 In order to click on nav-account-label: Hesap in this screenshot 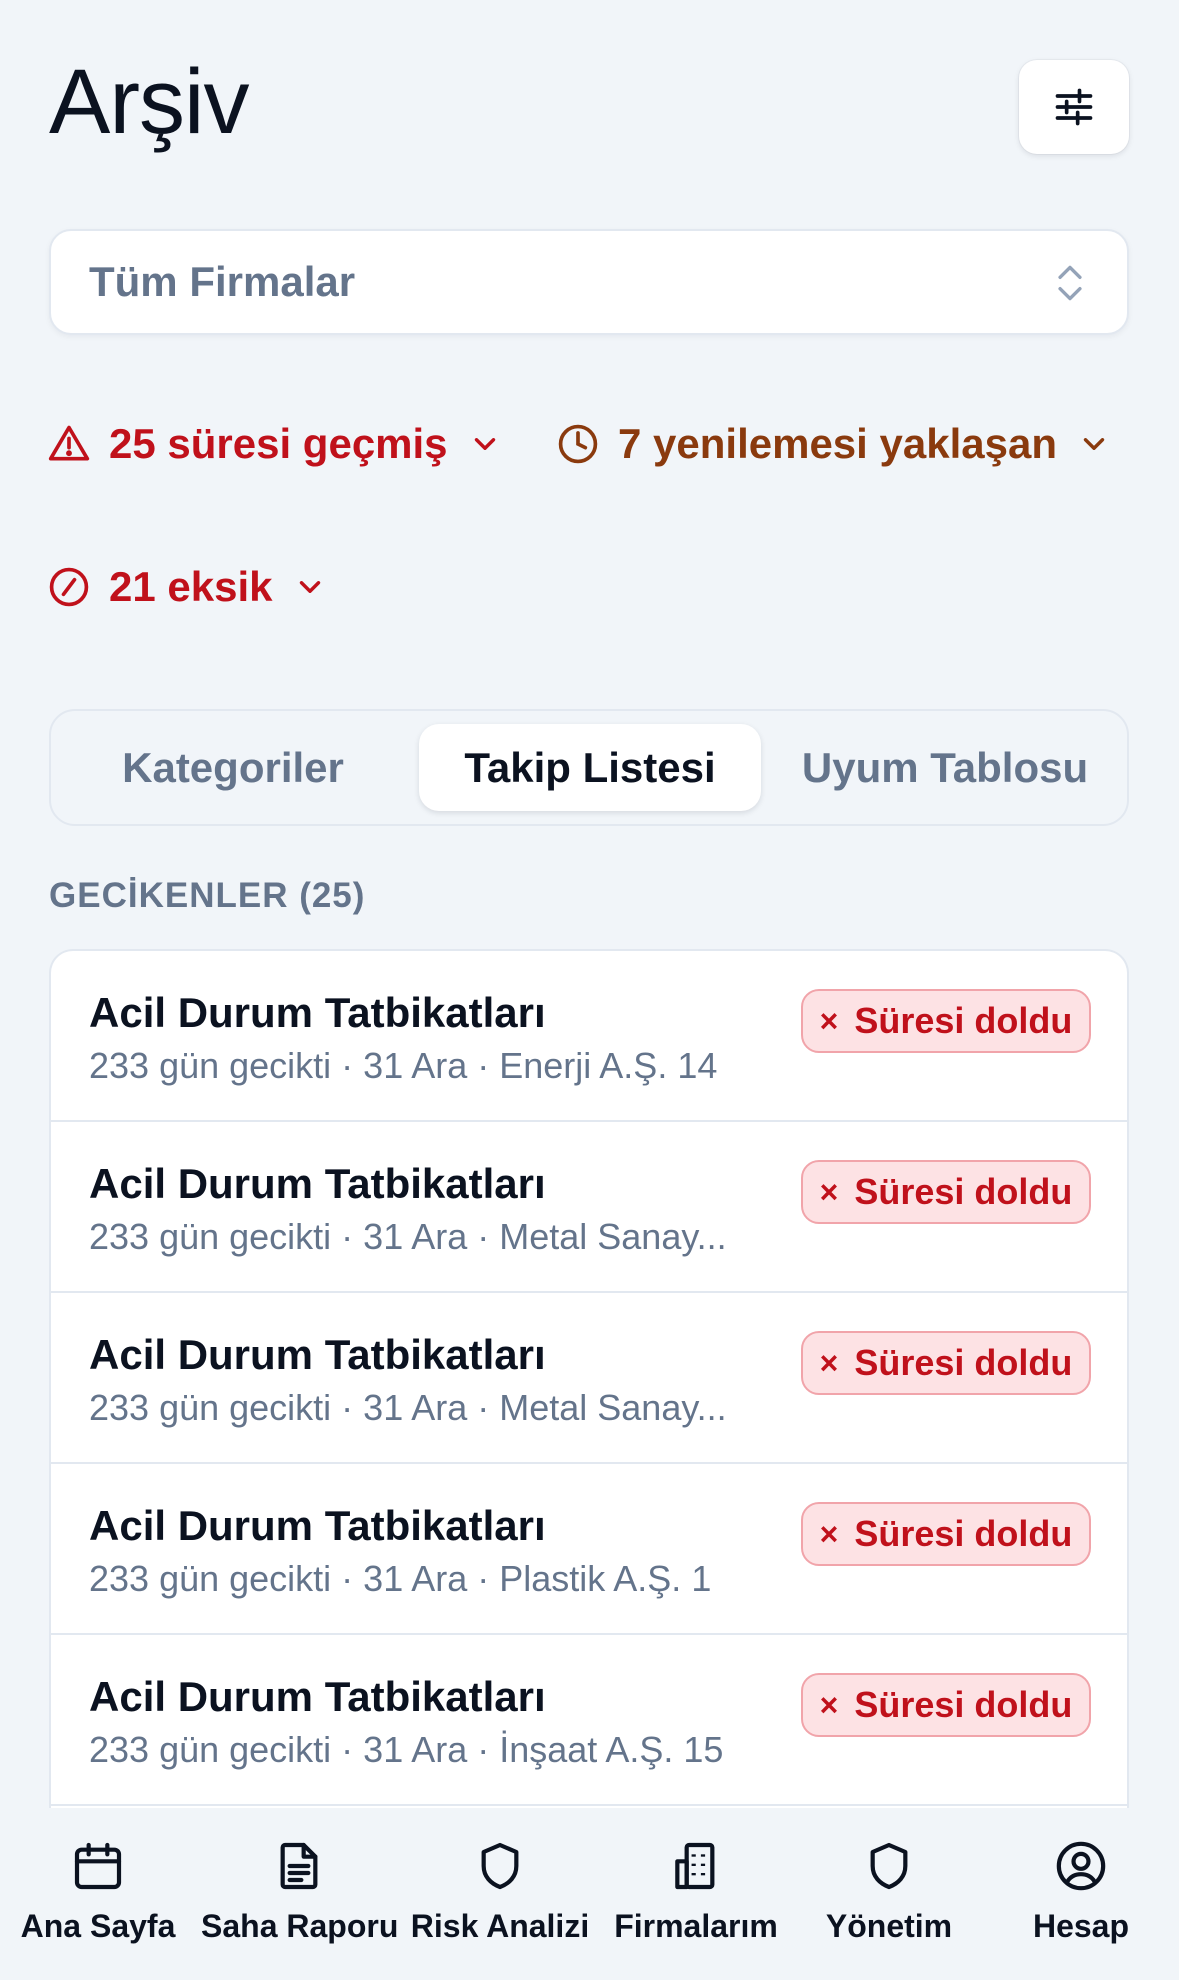, I will do `click(1081, 1926)`.